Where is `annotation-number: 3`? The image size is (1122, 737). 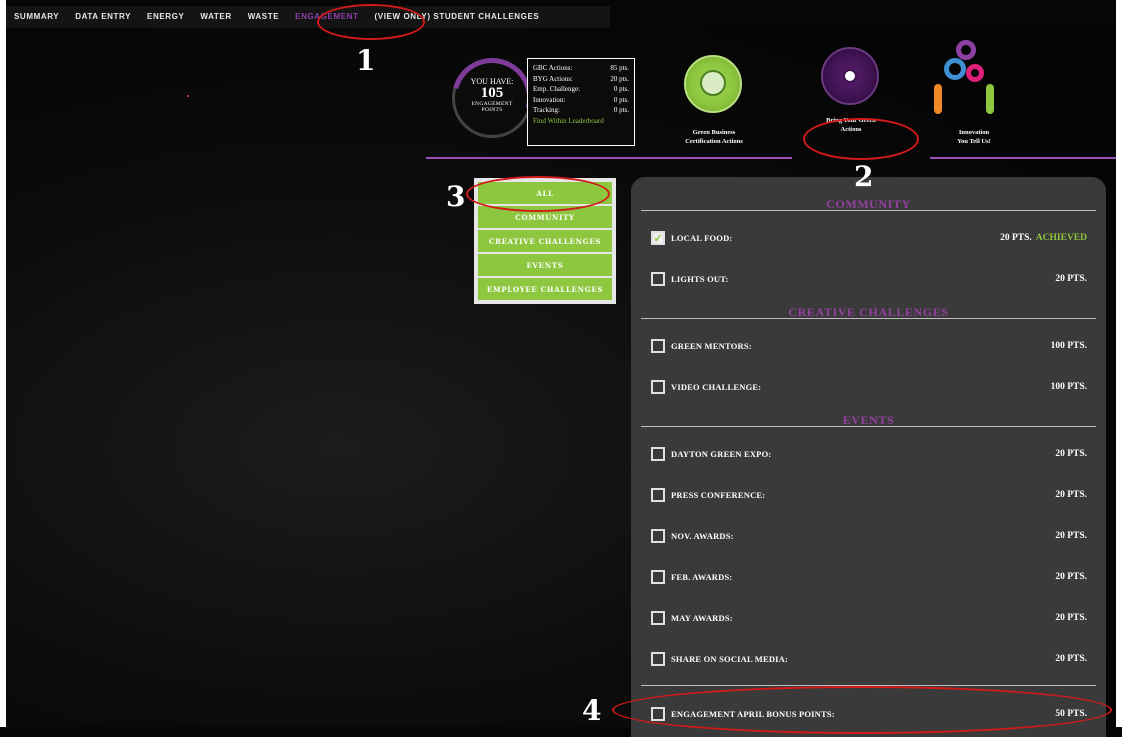 annotation-number: 3 is located at coordinates (456, 196).